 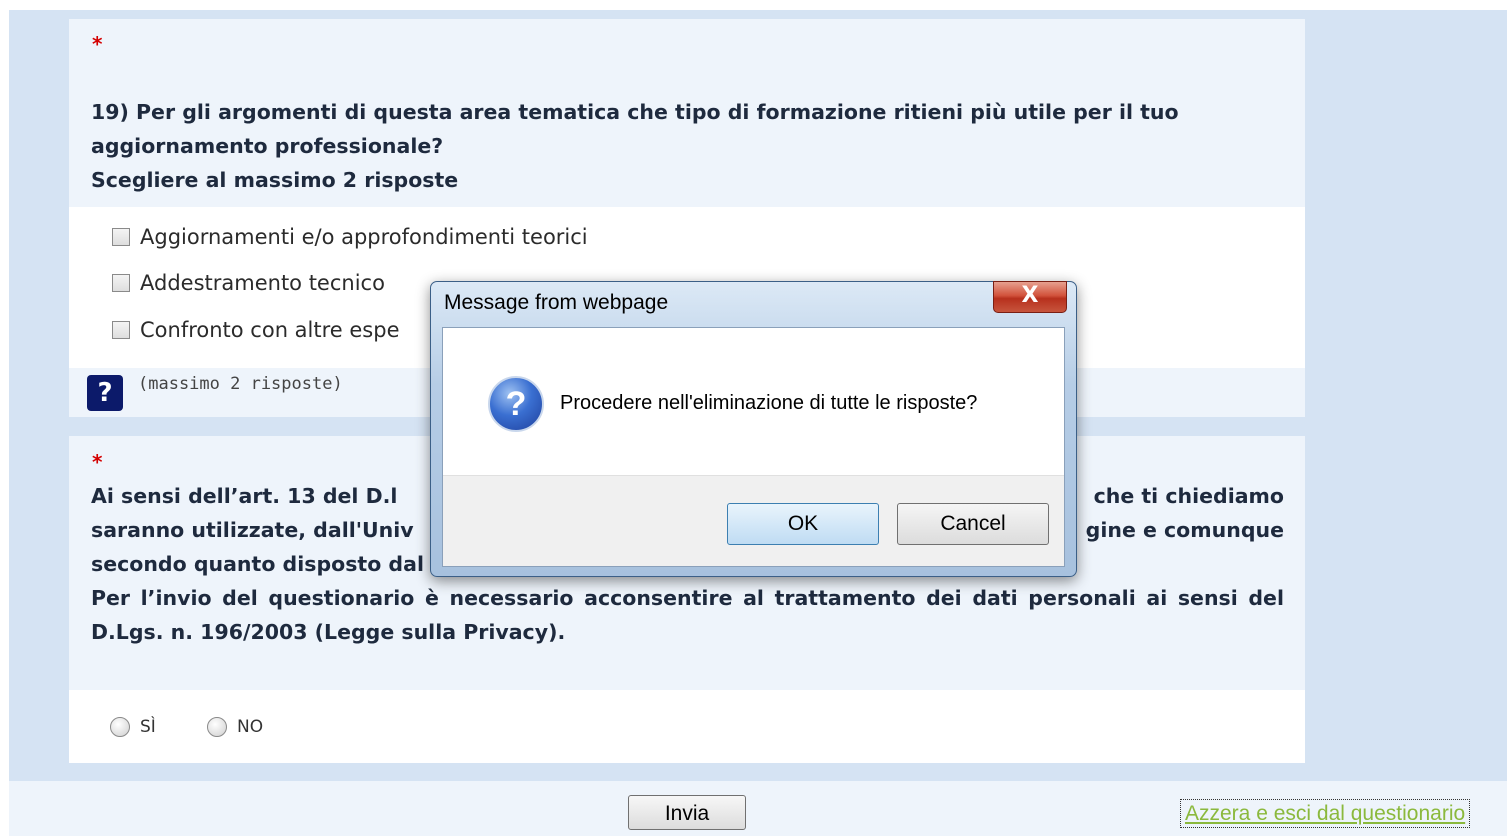 What do you see at coordinates (252, 530) in the screenshot?
I see `privacy-line-2-left: saranno utilizzate, dall'Univ` at bounding box center [252, 530].